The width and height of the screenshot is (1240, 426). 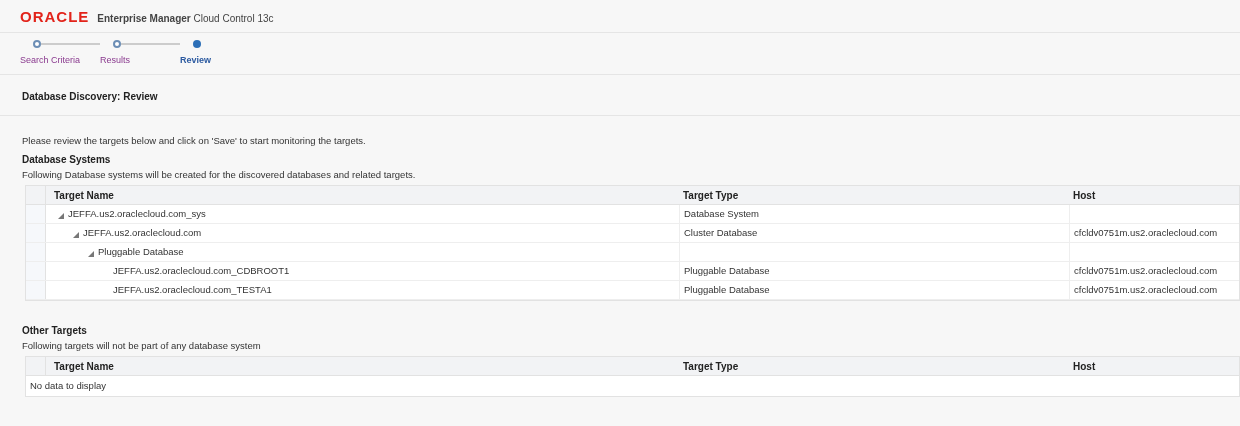 What do you see at coordinates (90, 96) in the screenshot?
I see `page-title: Database Discovery: Review` at bounding box center [90, 96].